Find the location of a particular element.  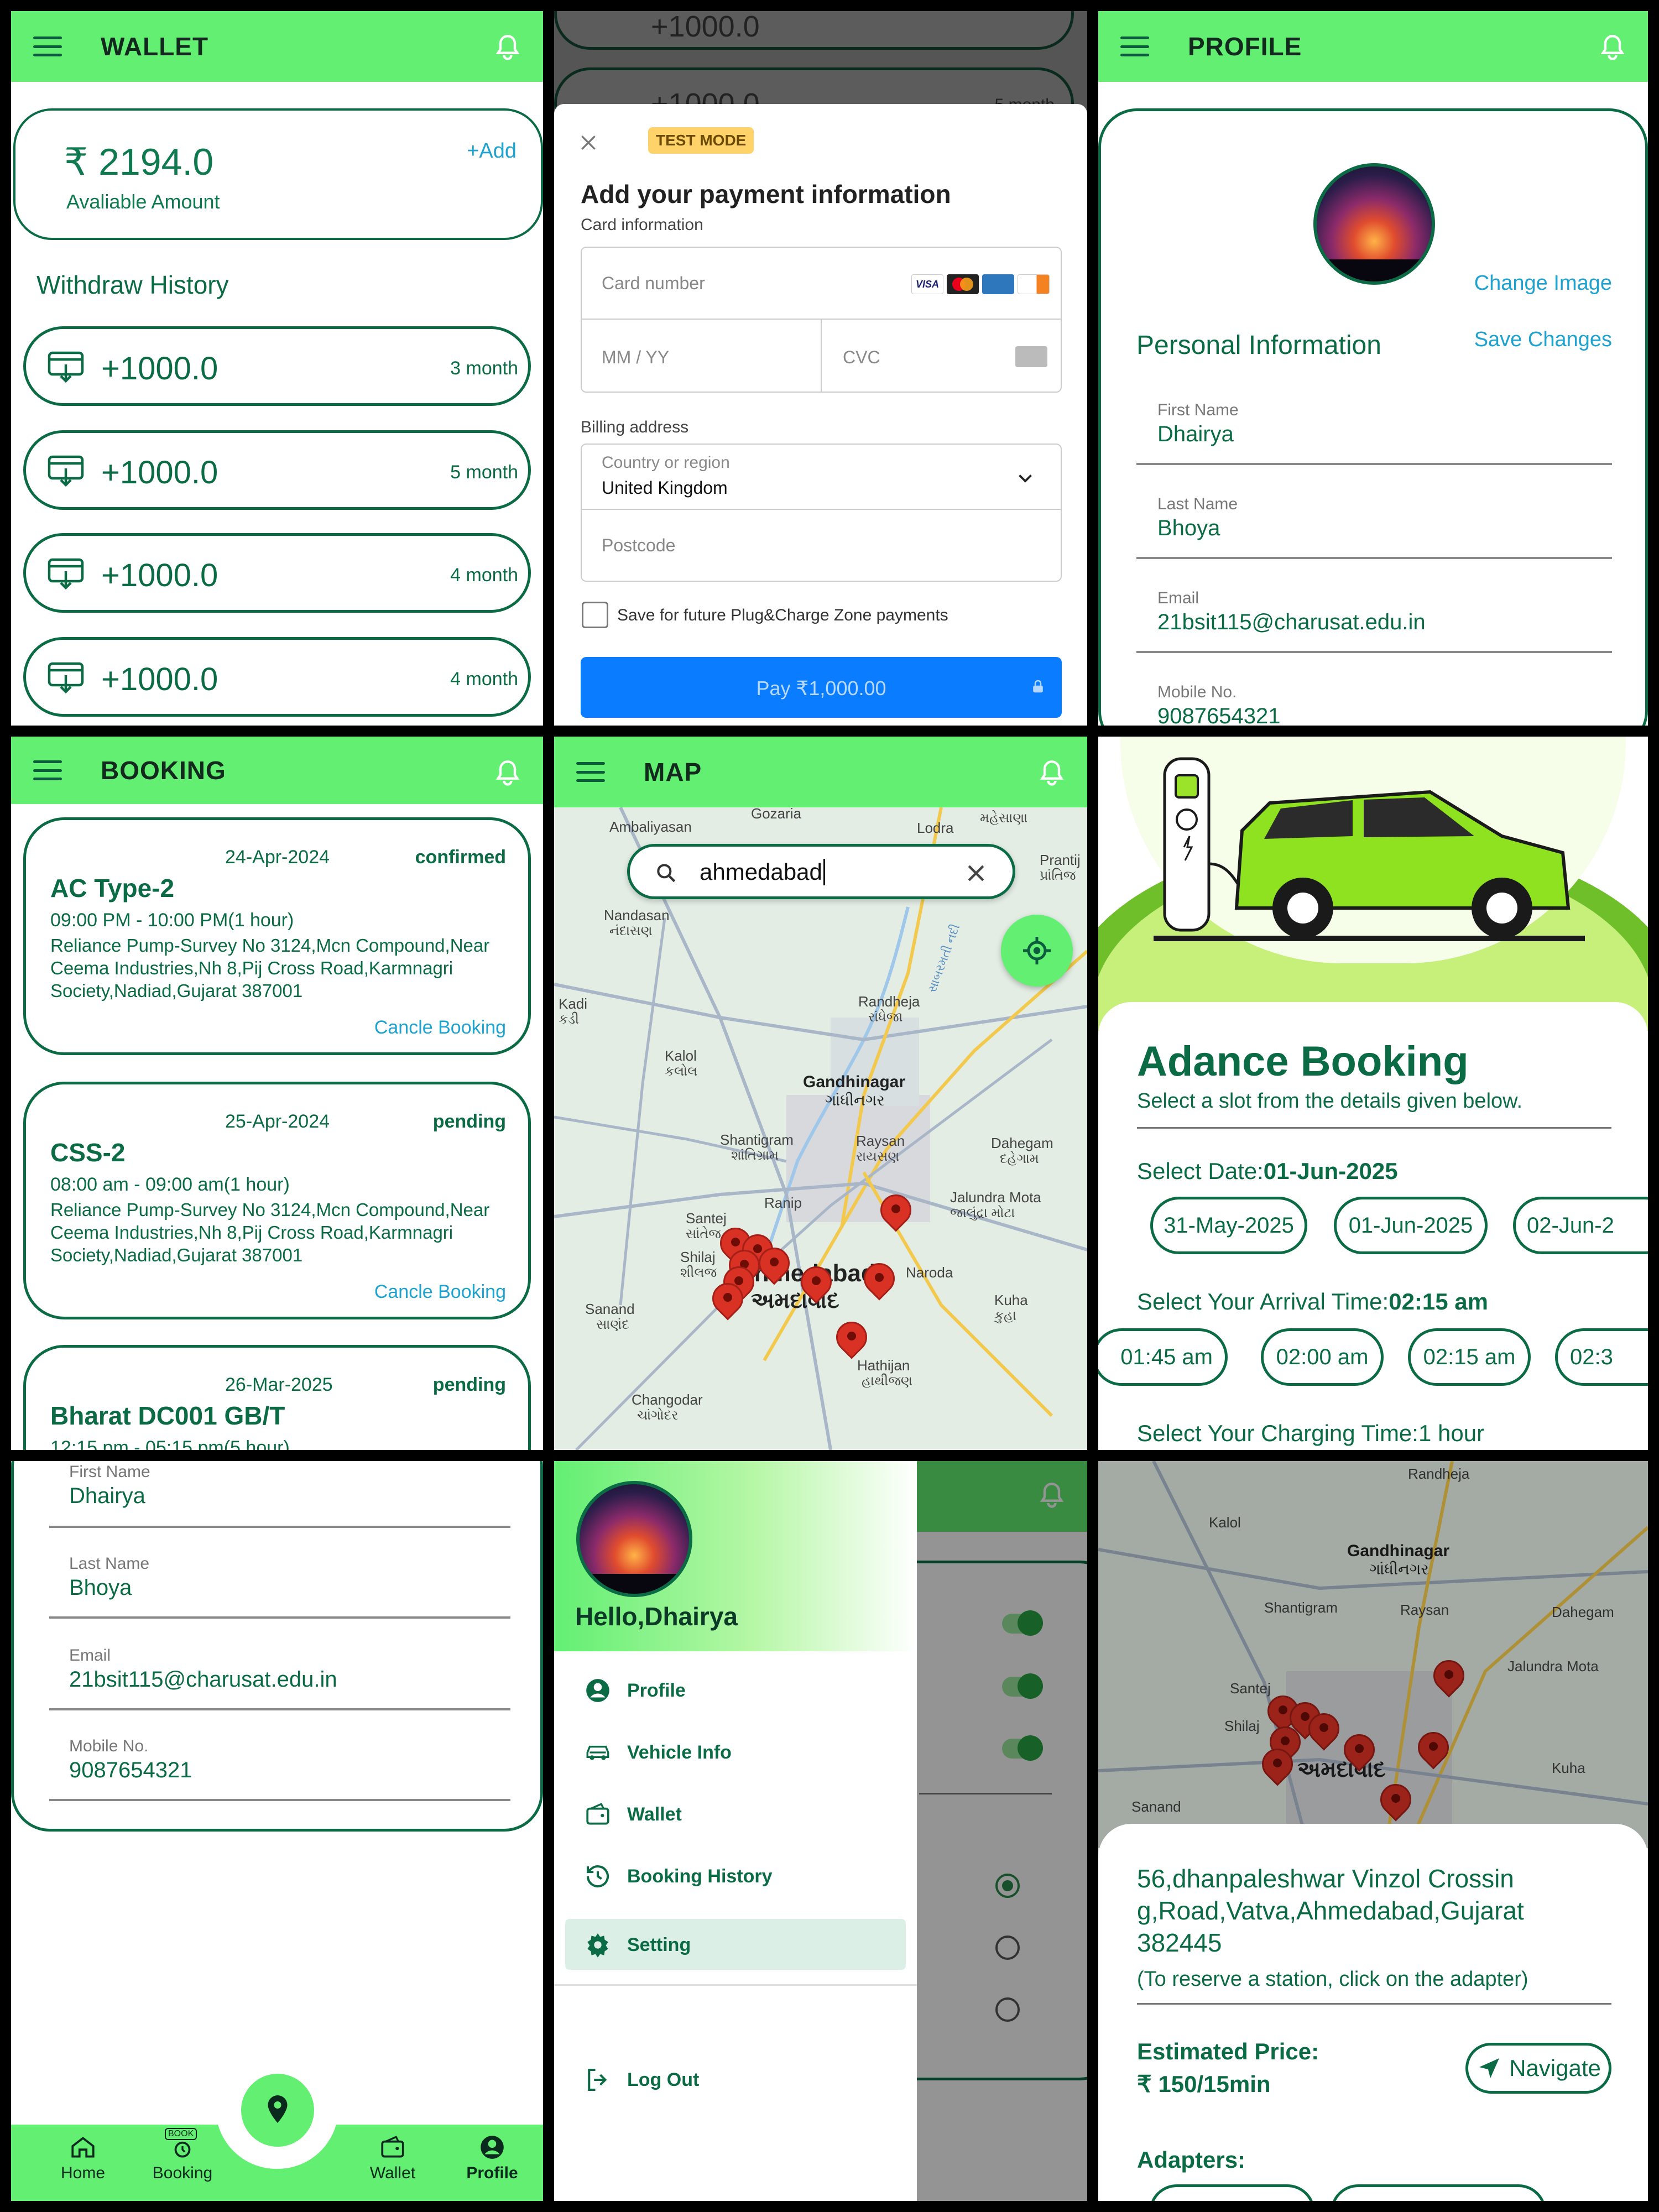

nav-profile: Profile is located at coordinates (492, 2158).